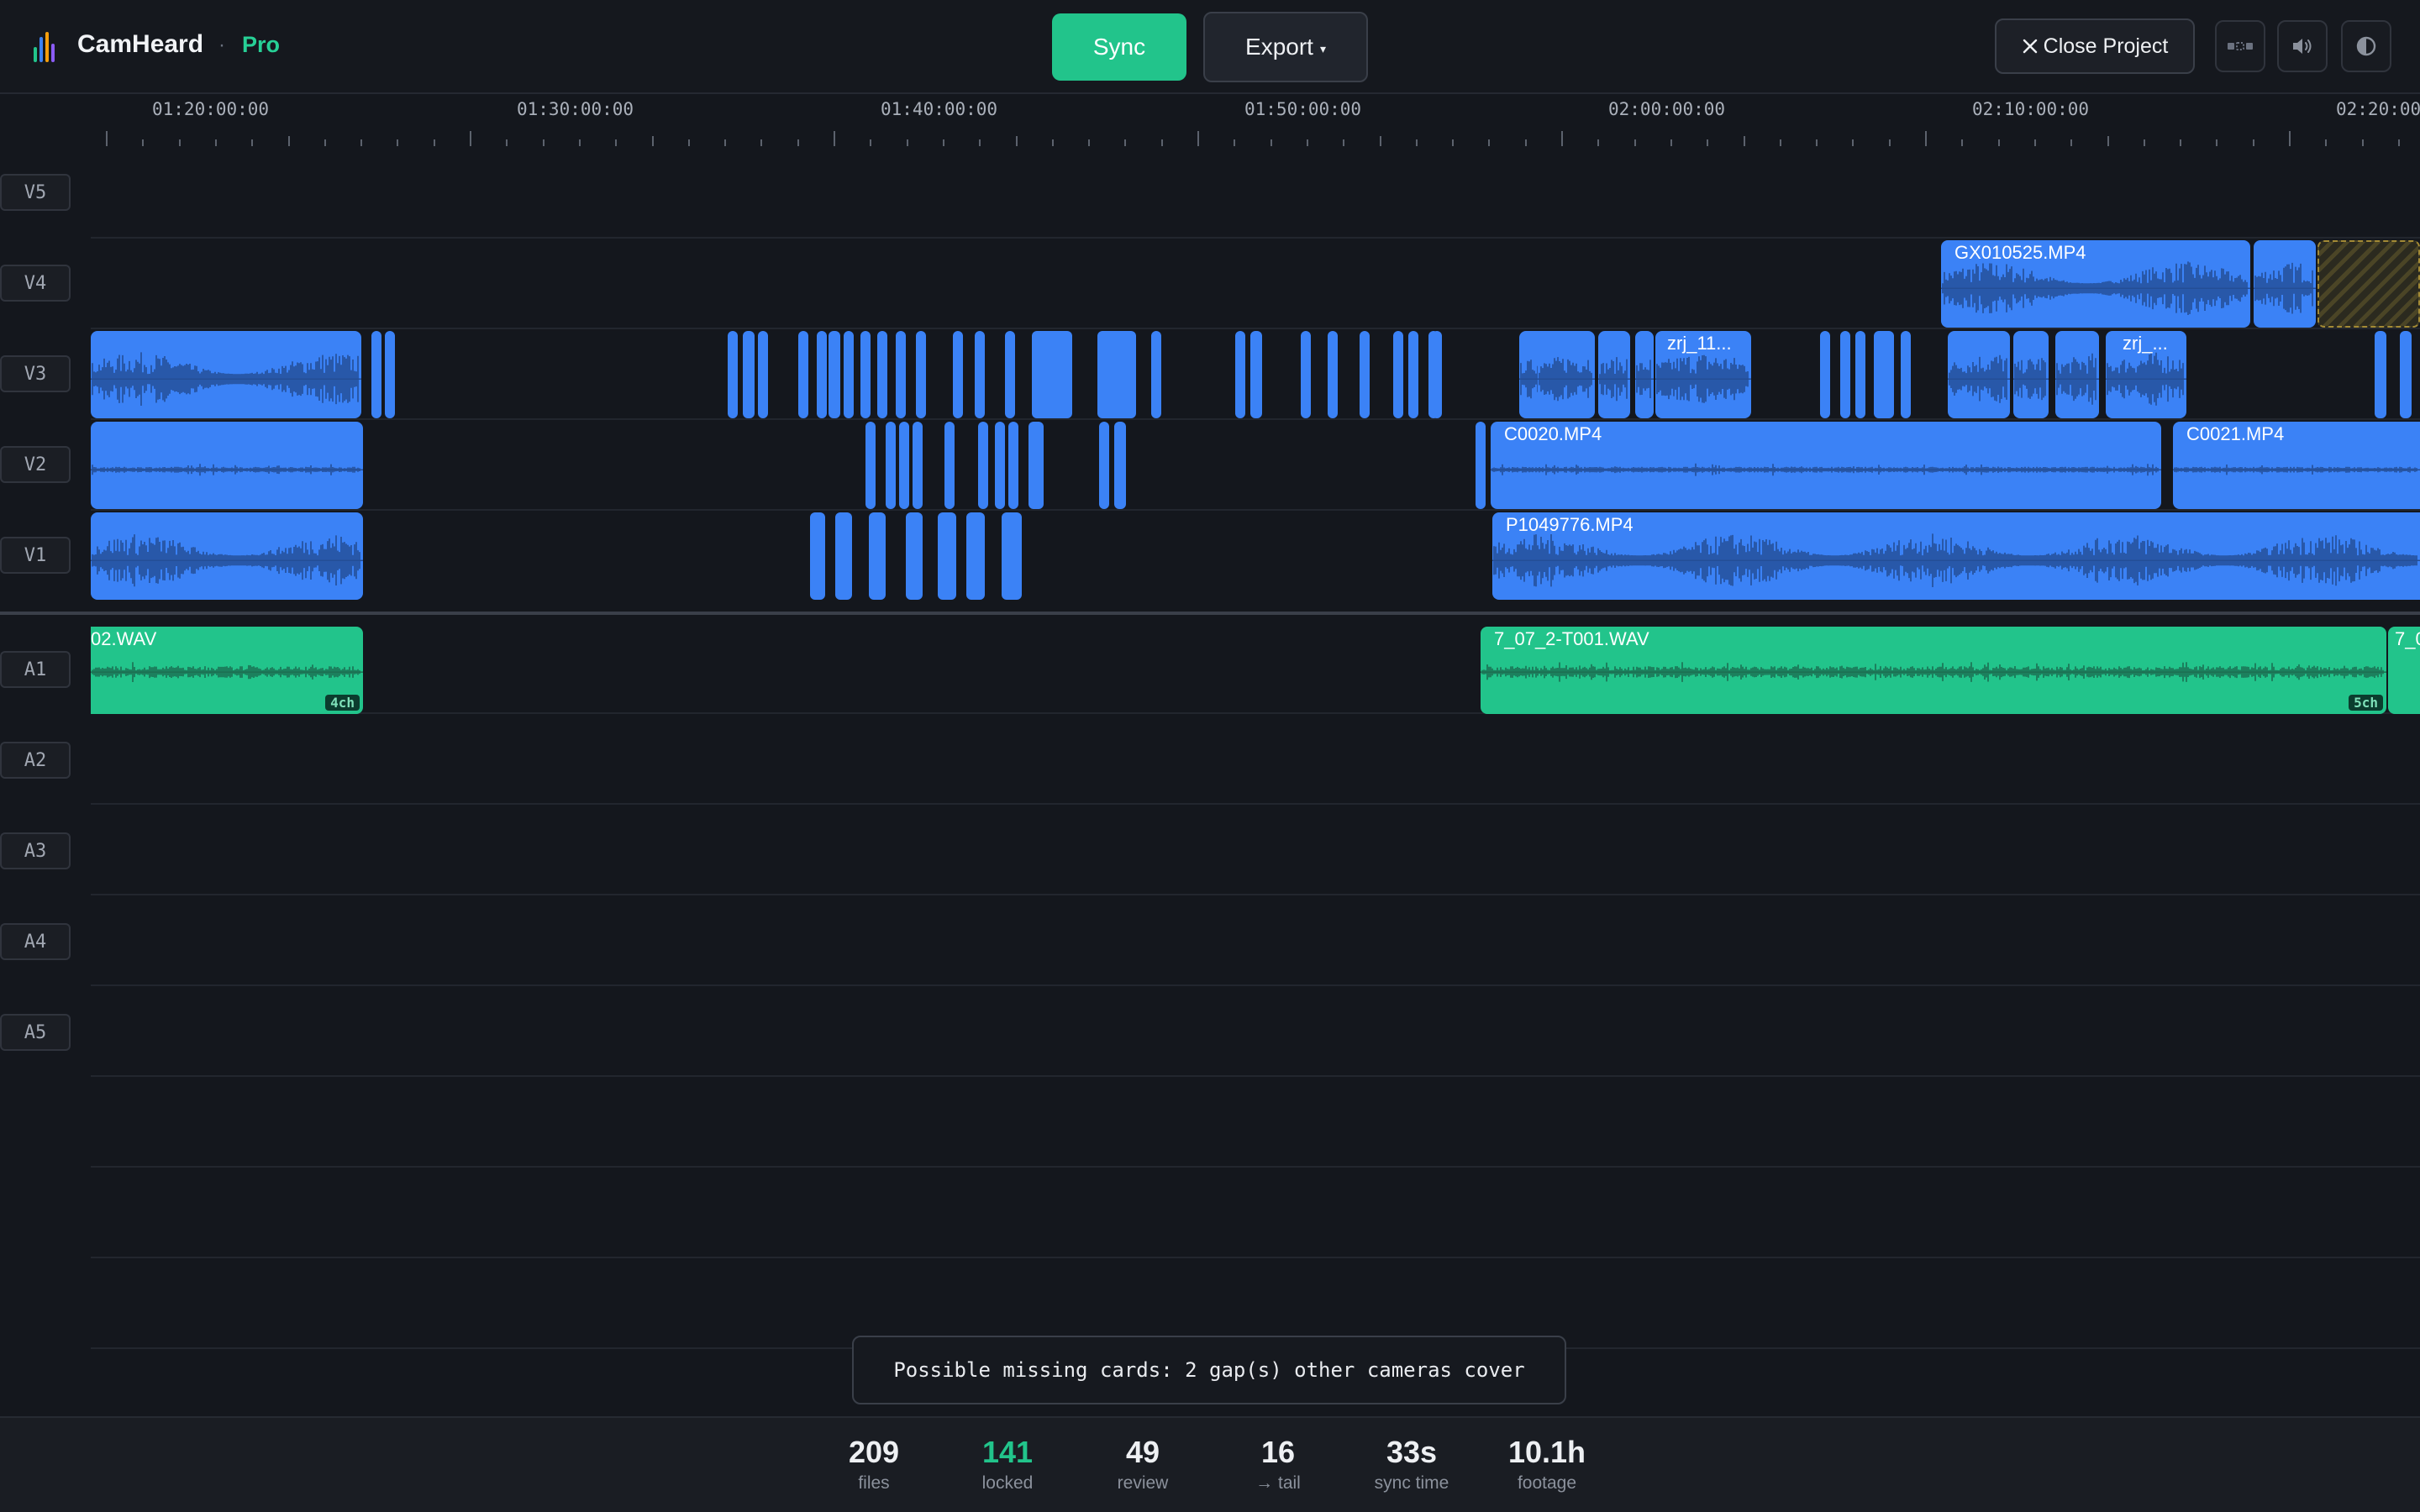 The height and width of the screenshot is (1512, 2420). I want to click on audio-clip: 7_07_2-T001.WAV 5ch, so click(1933, 670).